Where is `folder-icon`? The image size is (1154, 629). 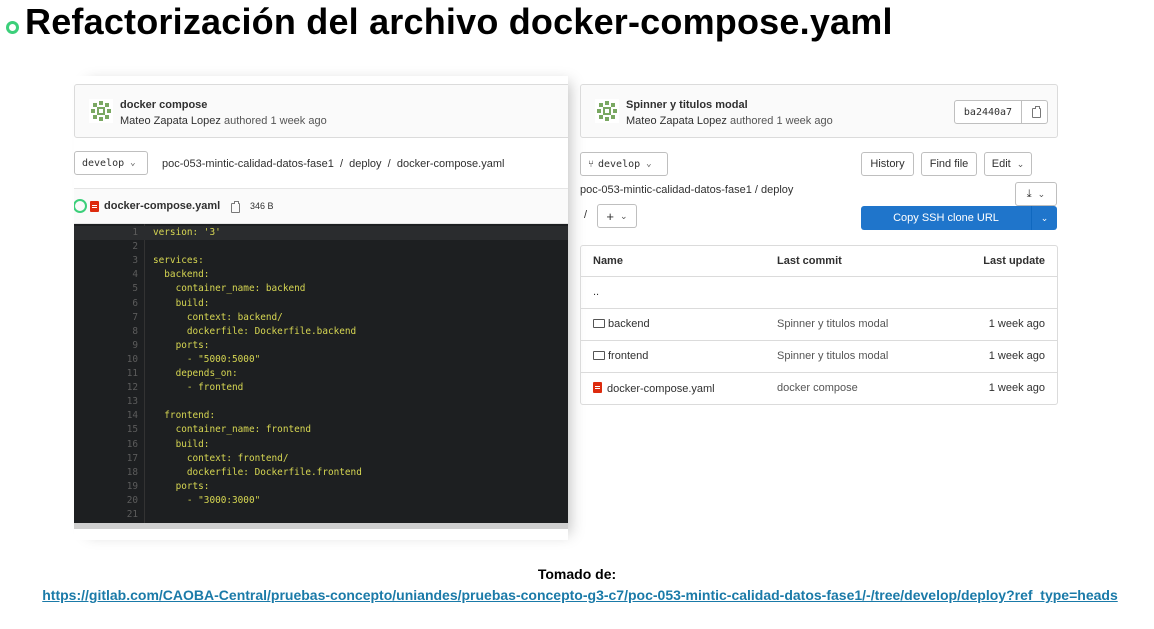 folder-icon is located at coordinates (599, 355).